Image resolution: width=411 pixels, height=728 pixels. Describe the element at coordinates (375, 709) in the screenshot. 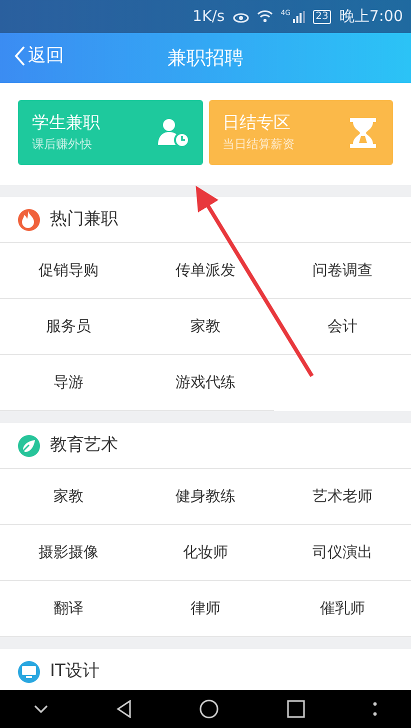

I see `more-icon` at that location.